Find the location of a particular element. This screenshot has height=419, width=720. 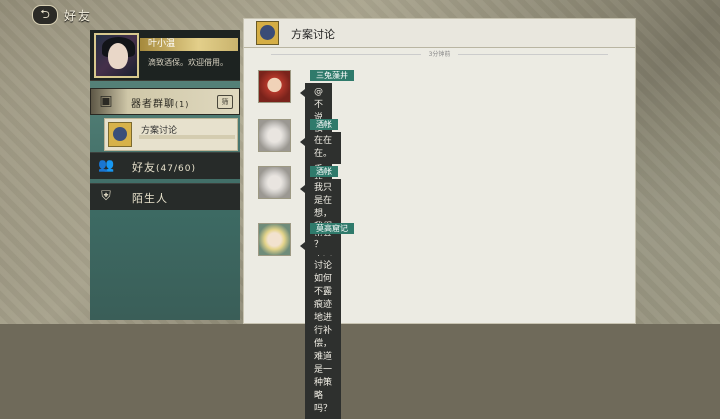

tab-strangers: ⛨ 陌生人 is located at coordinates (165, 196).